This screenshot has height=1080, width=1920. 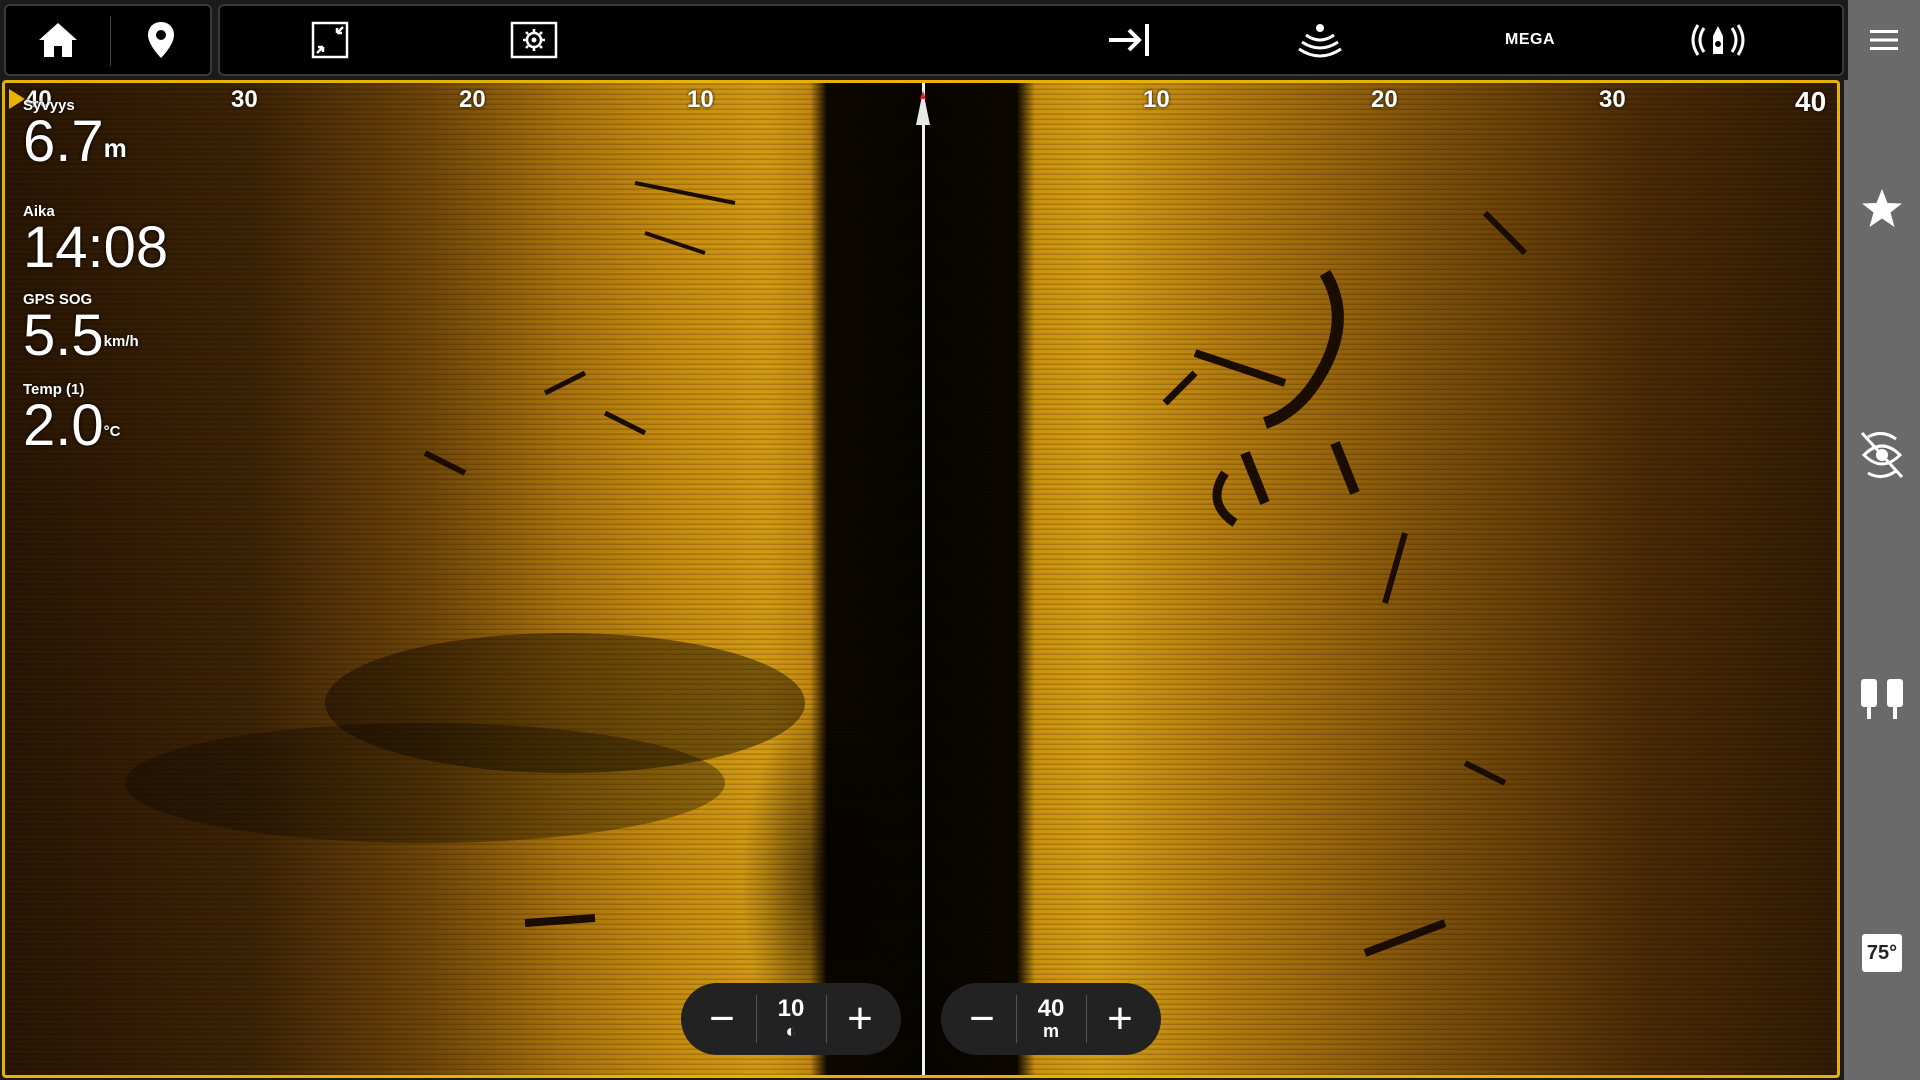 What do you see at coordinates (244, 99) in the screenshot?
I see `scale-label-left-30: 30` at bounding box center [244, 99].